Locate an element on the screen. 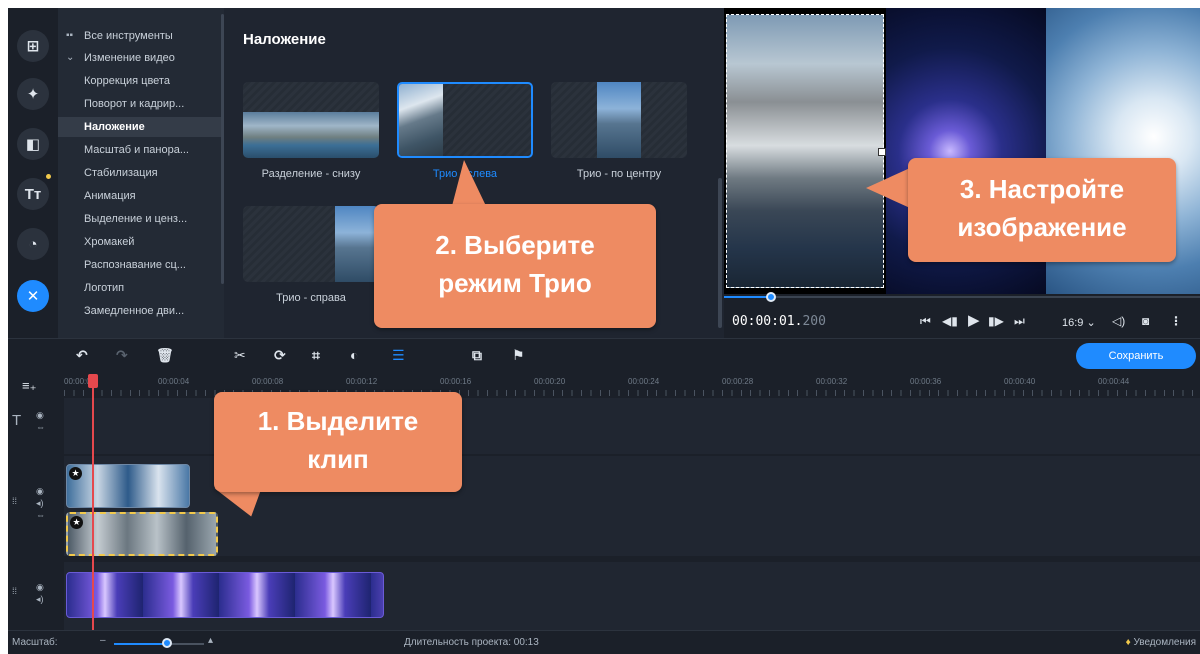  frame-back-icon: ◀▮ is located at coordinates (950, 321).